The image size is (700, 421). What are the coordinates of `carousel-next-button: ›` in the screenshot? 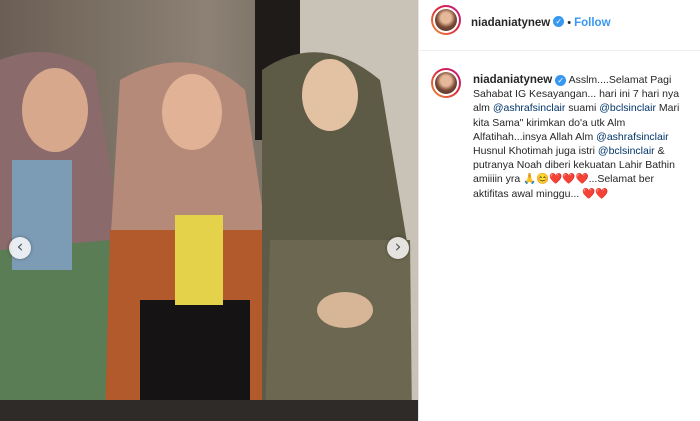 It's located at (398, 248).